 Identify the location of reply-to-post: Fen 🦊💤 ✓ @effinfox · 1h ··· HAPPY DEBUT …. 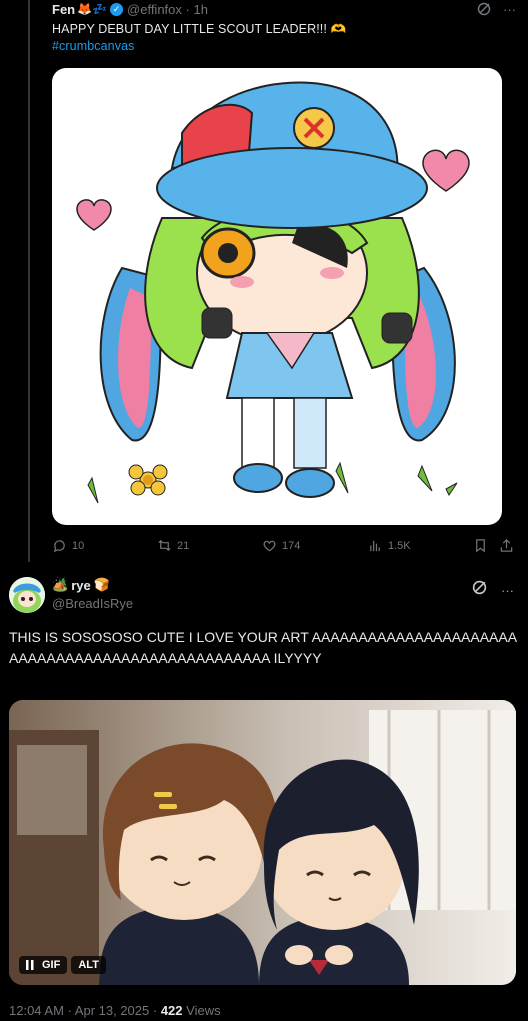
(287, 27).